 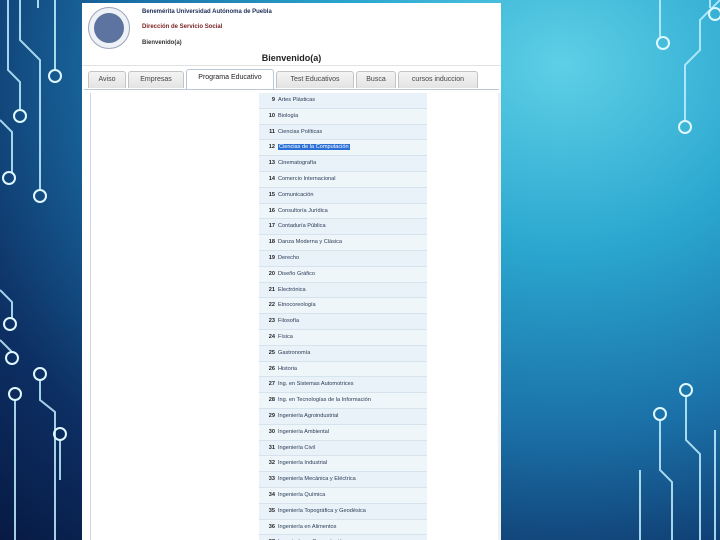 I want to click on department-name: Dirección de Servicio Social, so click(x=182, y=27).